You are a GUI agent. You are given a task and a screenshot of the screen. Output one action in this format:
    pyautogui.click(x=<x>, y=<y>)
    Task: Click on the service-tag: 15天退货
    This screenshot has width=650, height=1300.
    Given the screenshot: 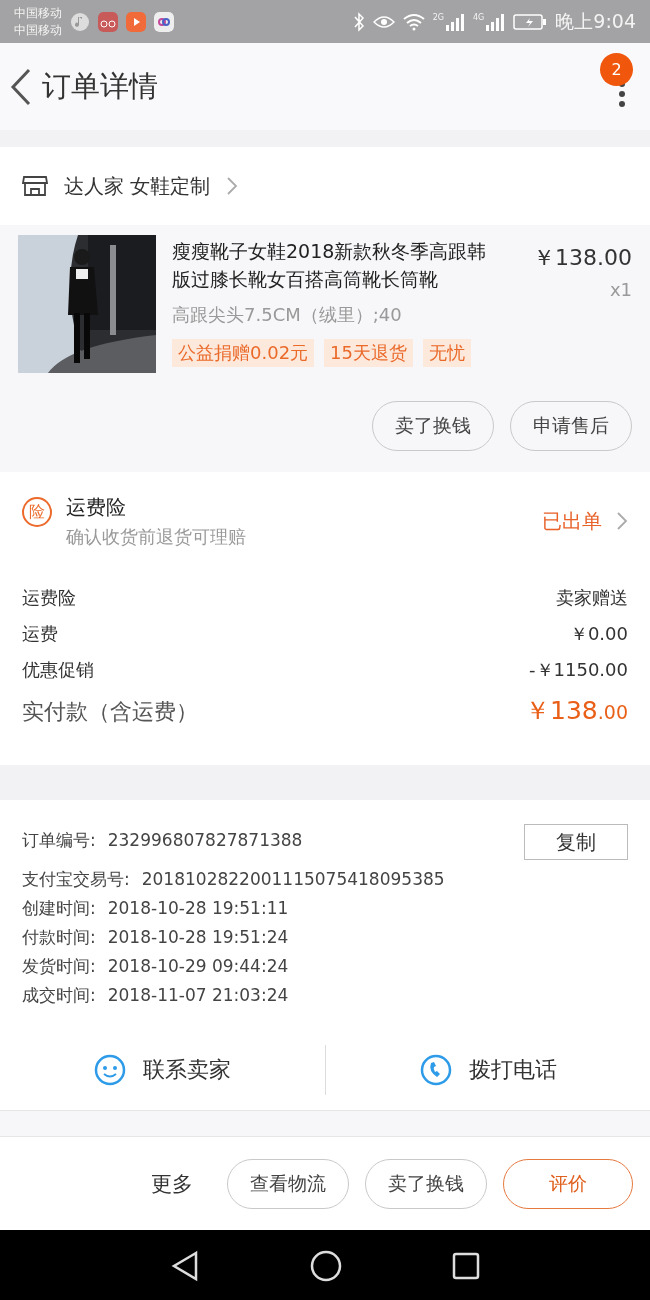 What is the action you would take?
    pyautogui.click(x=368, y=353)
    